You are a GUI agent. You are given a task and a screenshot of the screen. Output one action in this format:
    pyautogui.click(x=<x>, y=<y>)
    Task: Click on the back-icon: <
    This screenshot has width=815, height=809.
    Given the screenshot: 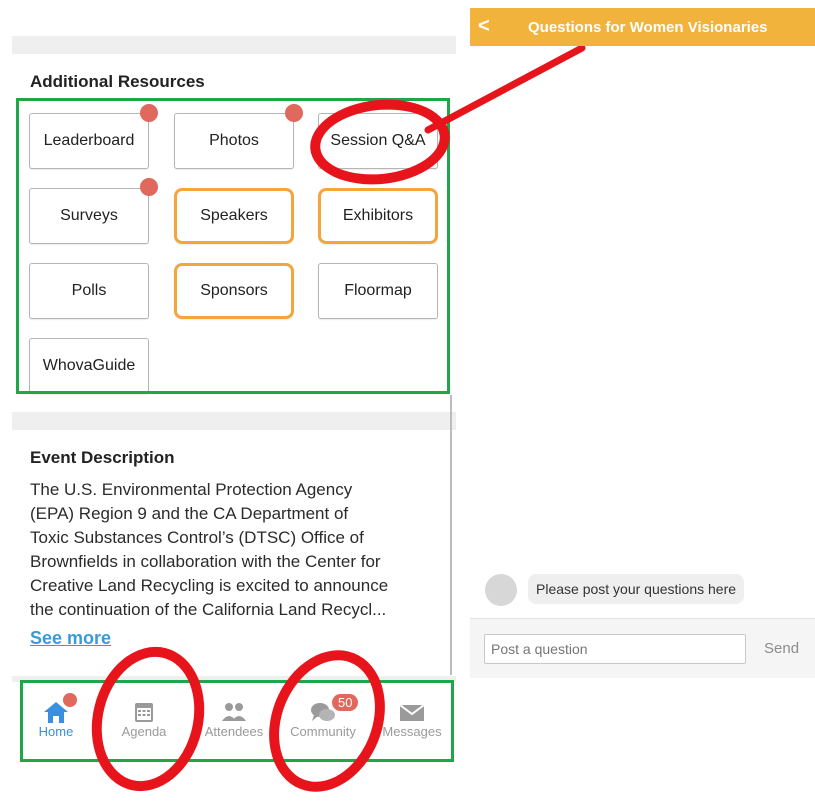 What is the action you would take?
    pyautogui.click(x=484, y=26)
    